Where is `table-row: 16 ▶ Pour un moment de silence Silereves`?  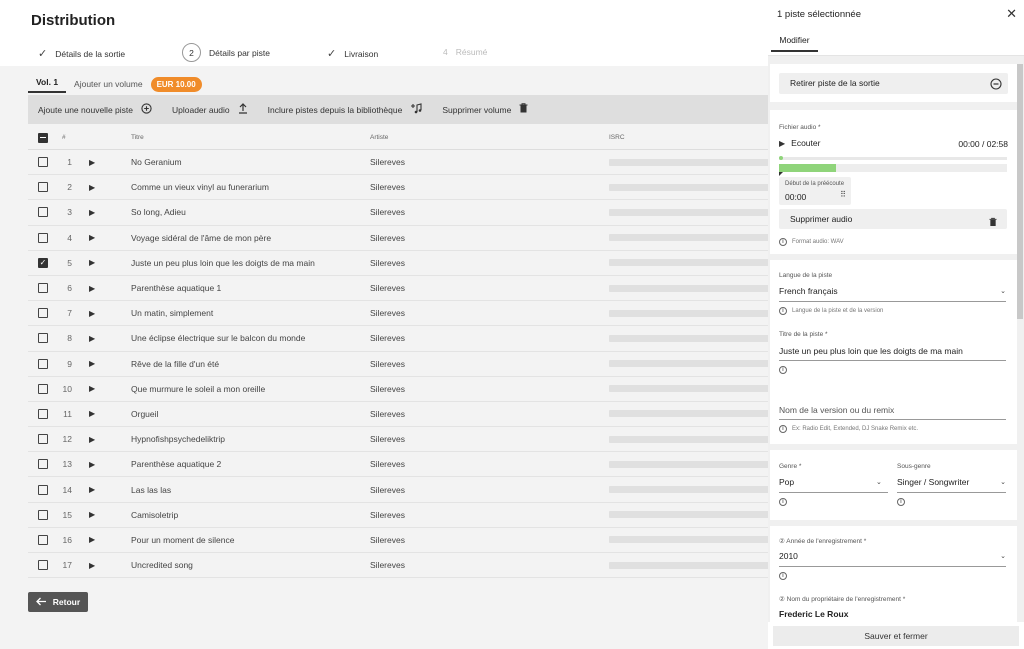 table-row: 16 ▶ Pour un moment de silence Silereves is located at coordinates (411, 540).